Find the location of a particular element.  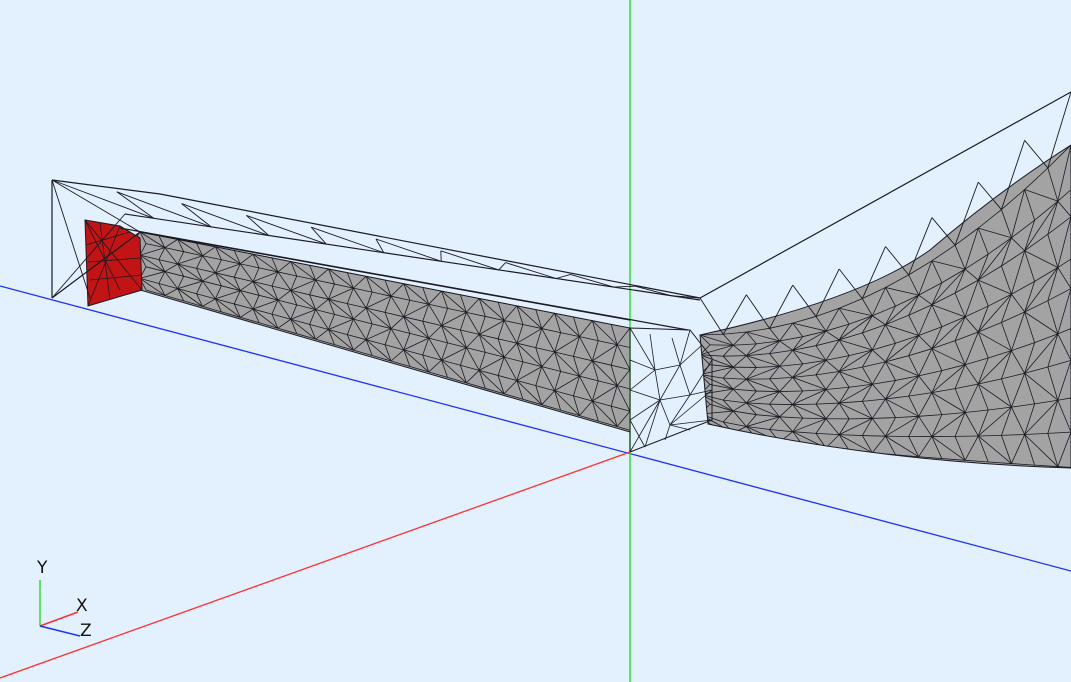

triad-z-line is located at coordinates (60, 631).